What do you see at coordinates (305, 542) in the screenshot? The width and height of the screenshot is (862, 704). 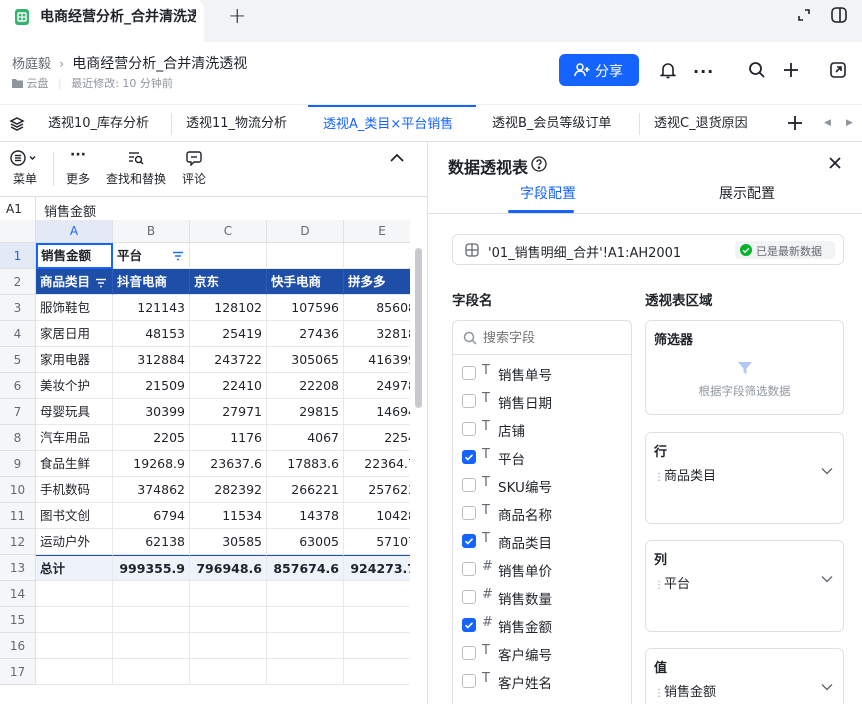 I see `grid-cell: 63005` at bounding box center [305, 542].